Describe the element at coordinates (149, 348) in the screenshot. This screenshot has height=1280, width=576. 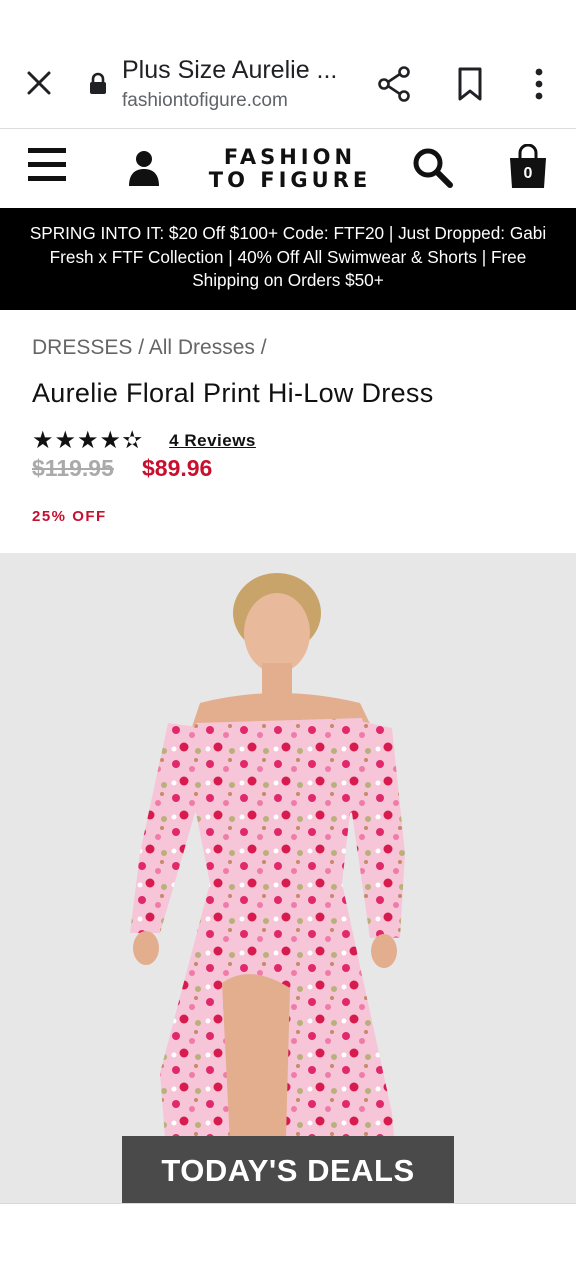
I see `breadcrumb: DRESSES / All Dresses /` at that location.